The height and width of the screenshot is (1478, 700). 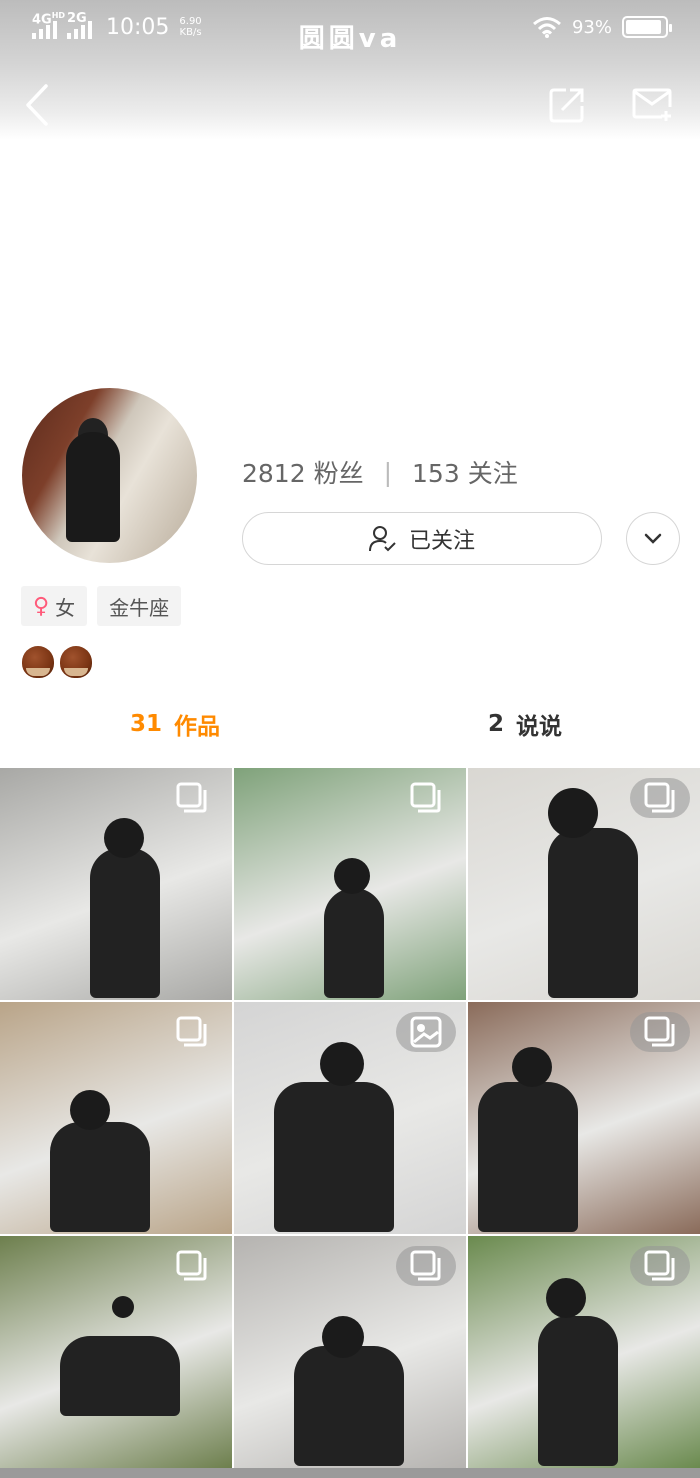 What do you see at coordinates (380, 472) in the screenshot?
I see `profile-stats: 2812 粉丝 | 153 关注` at bounding box center [380, 472].